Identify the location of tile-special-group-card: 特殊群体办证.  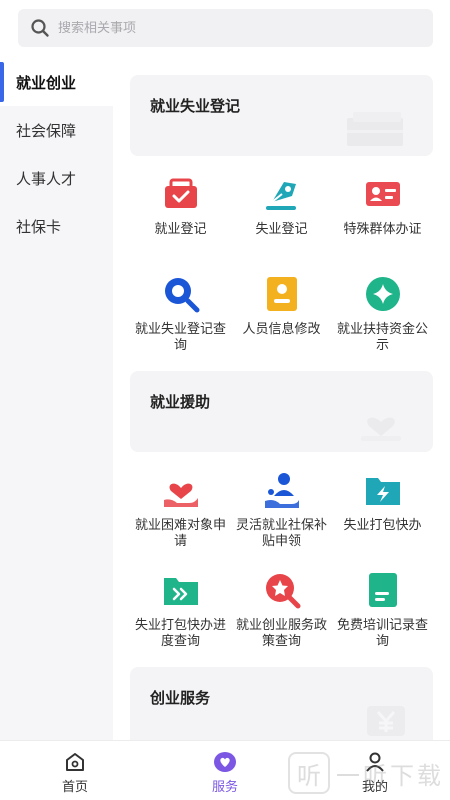
(382, 206).